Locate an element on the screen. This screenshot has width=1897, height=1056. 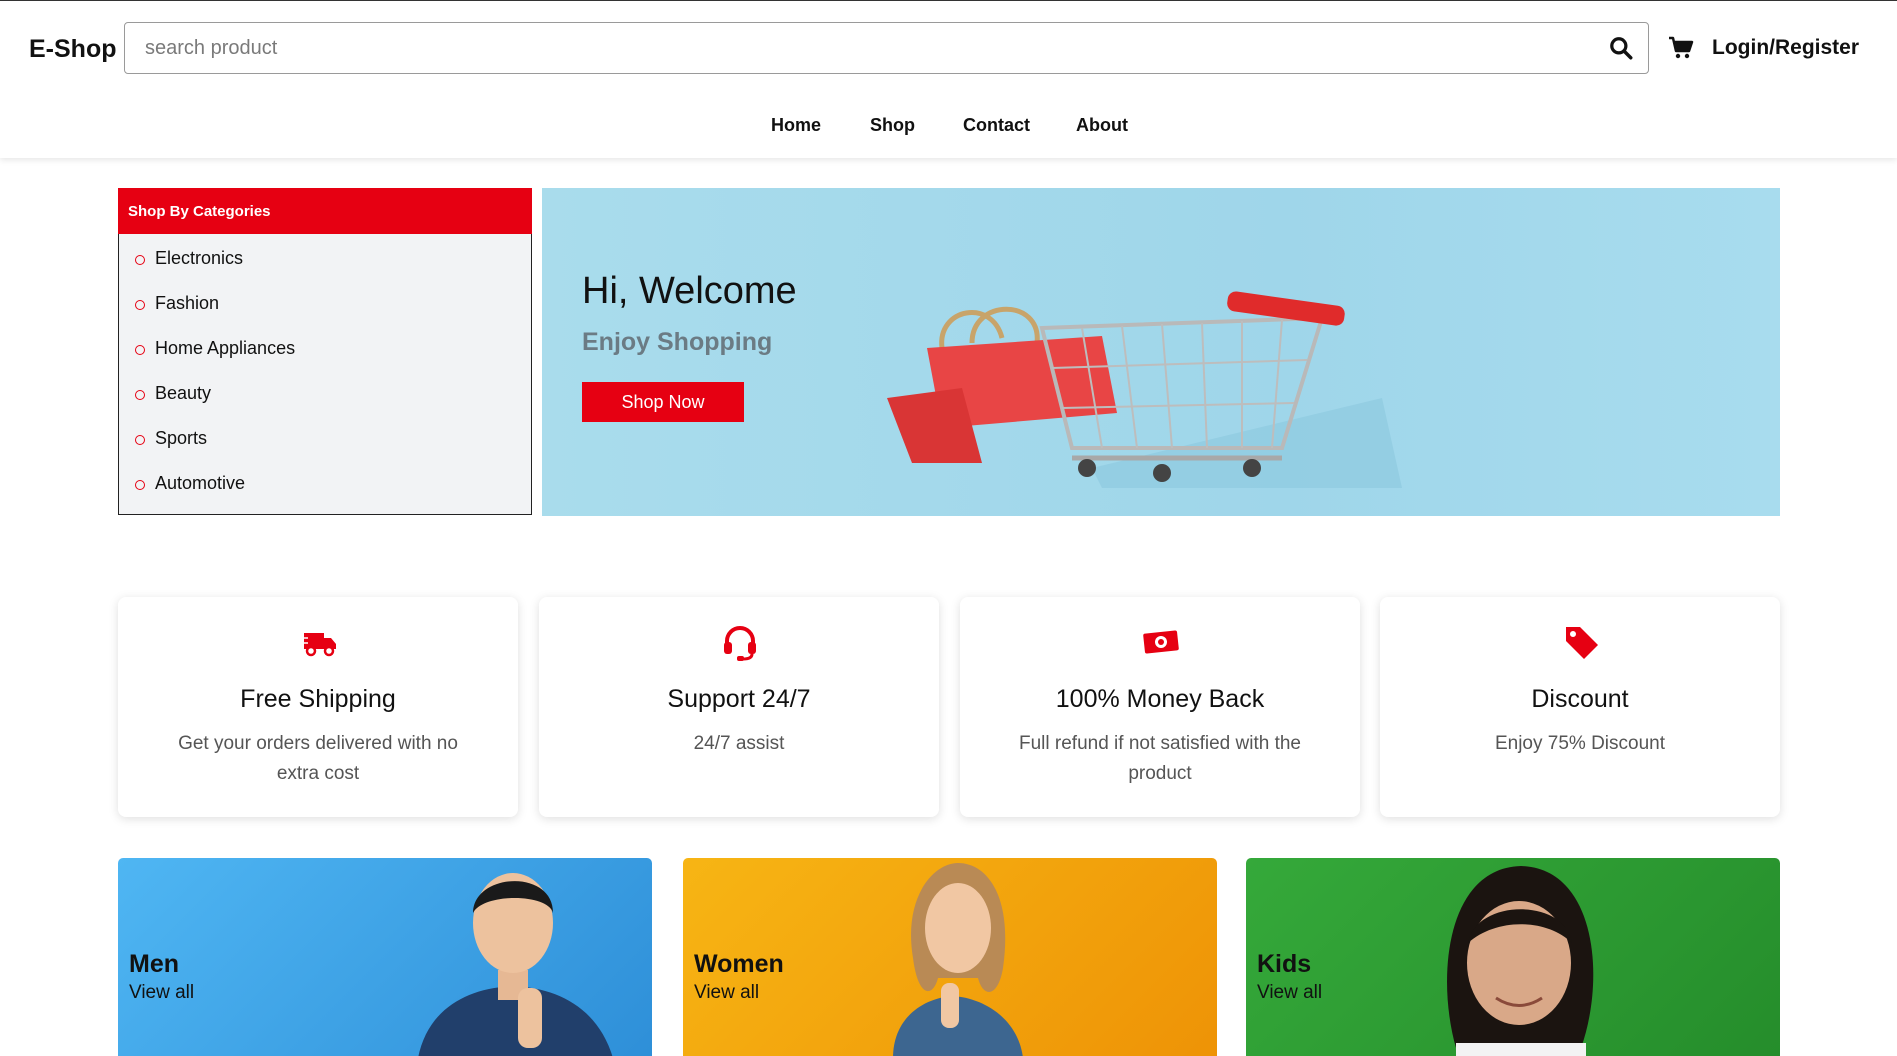
search-icon is located at coordinates (1621, 48).